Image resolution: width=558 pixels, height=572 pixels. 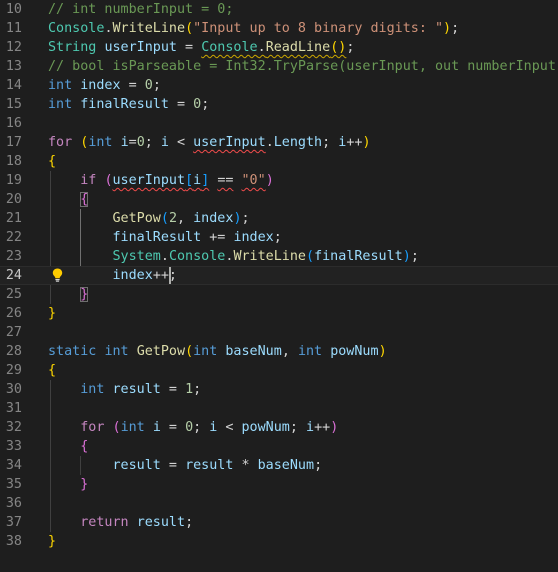 I want to click on code-line-25: 25 }, so click(x=279, y=294).